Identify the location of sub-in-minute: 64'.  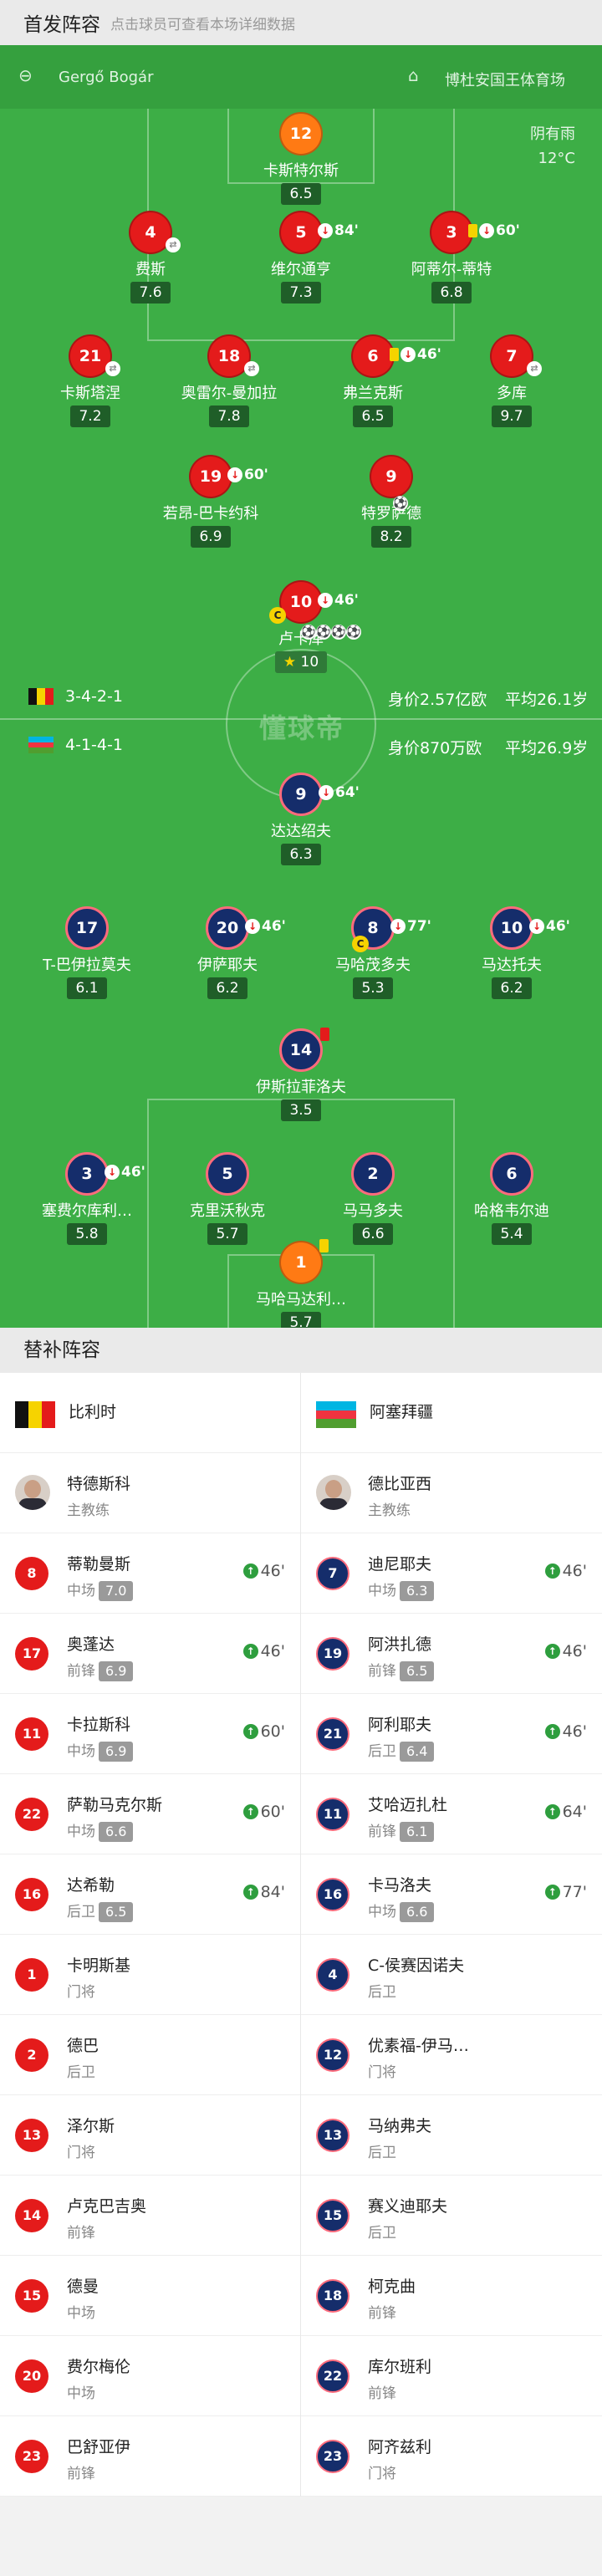
(575, 1812).